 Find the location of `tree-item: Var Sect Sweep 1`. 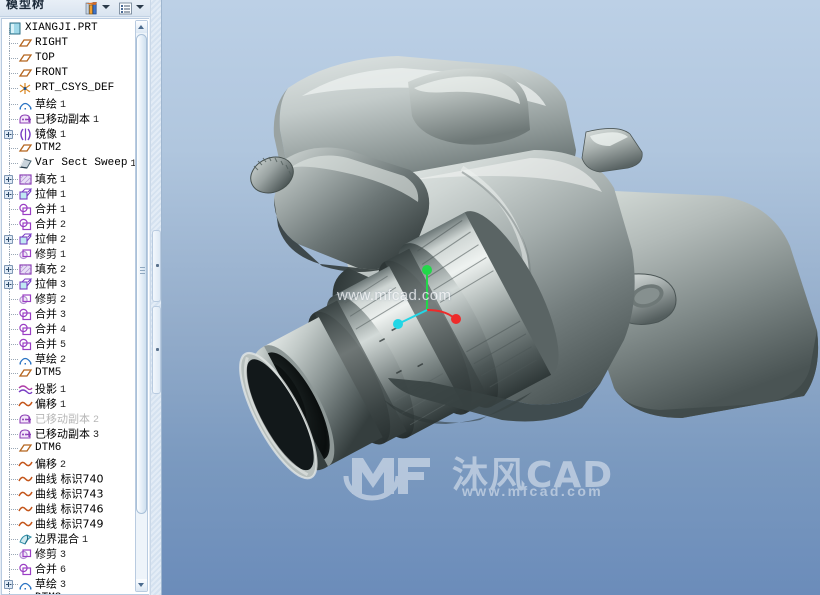

tree-item: Var Sect Sweep 1 is located at coordinates (69, 163).